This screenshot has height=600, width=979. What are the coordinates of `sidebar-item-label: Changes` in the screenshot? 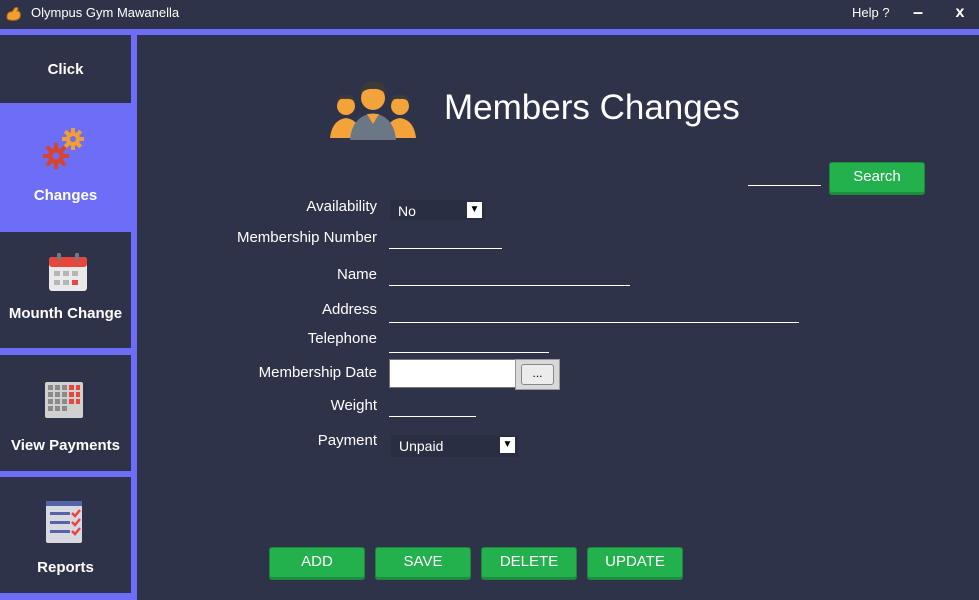 It's located at (65, 195).